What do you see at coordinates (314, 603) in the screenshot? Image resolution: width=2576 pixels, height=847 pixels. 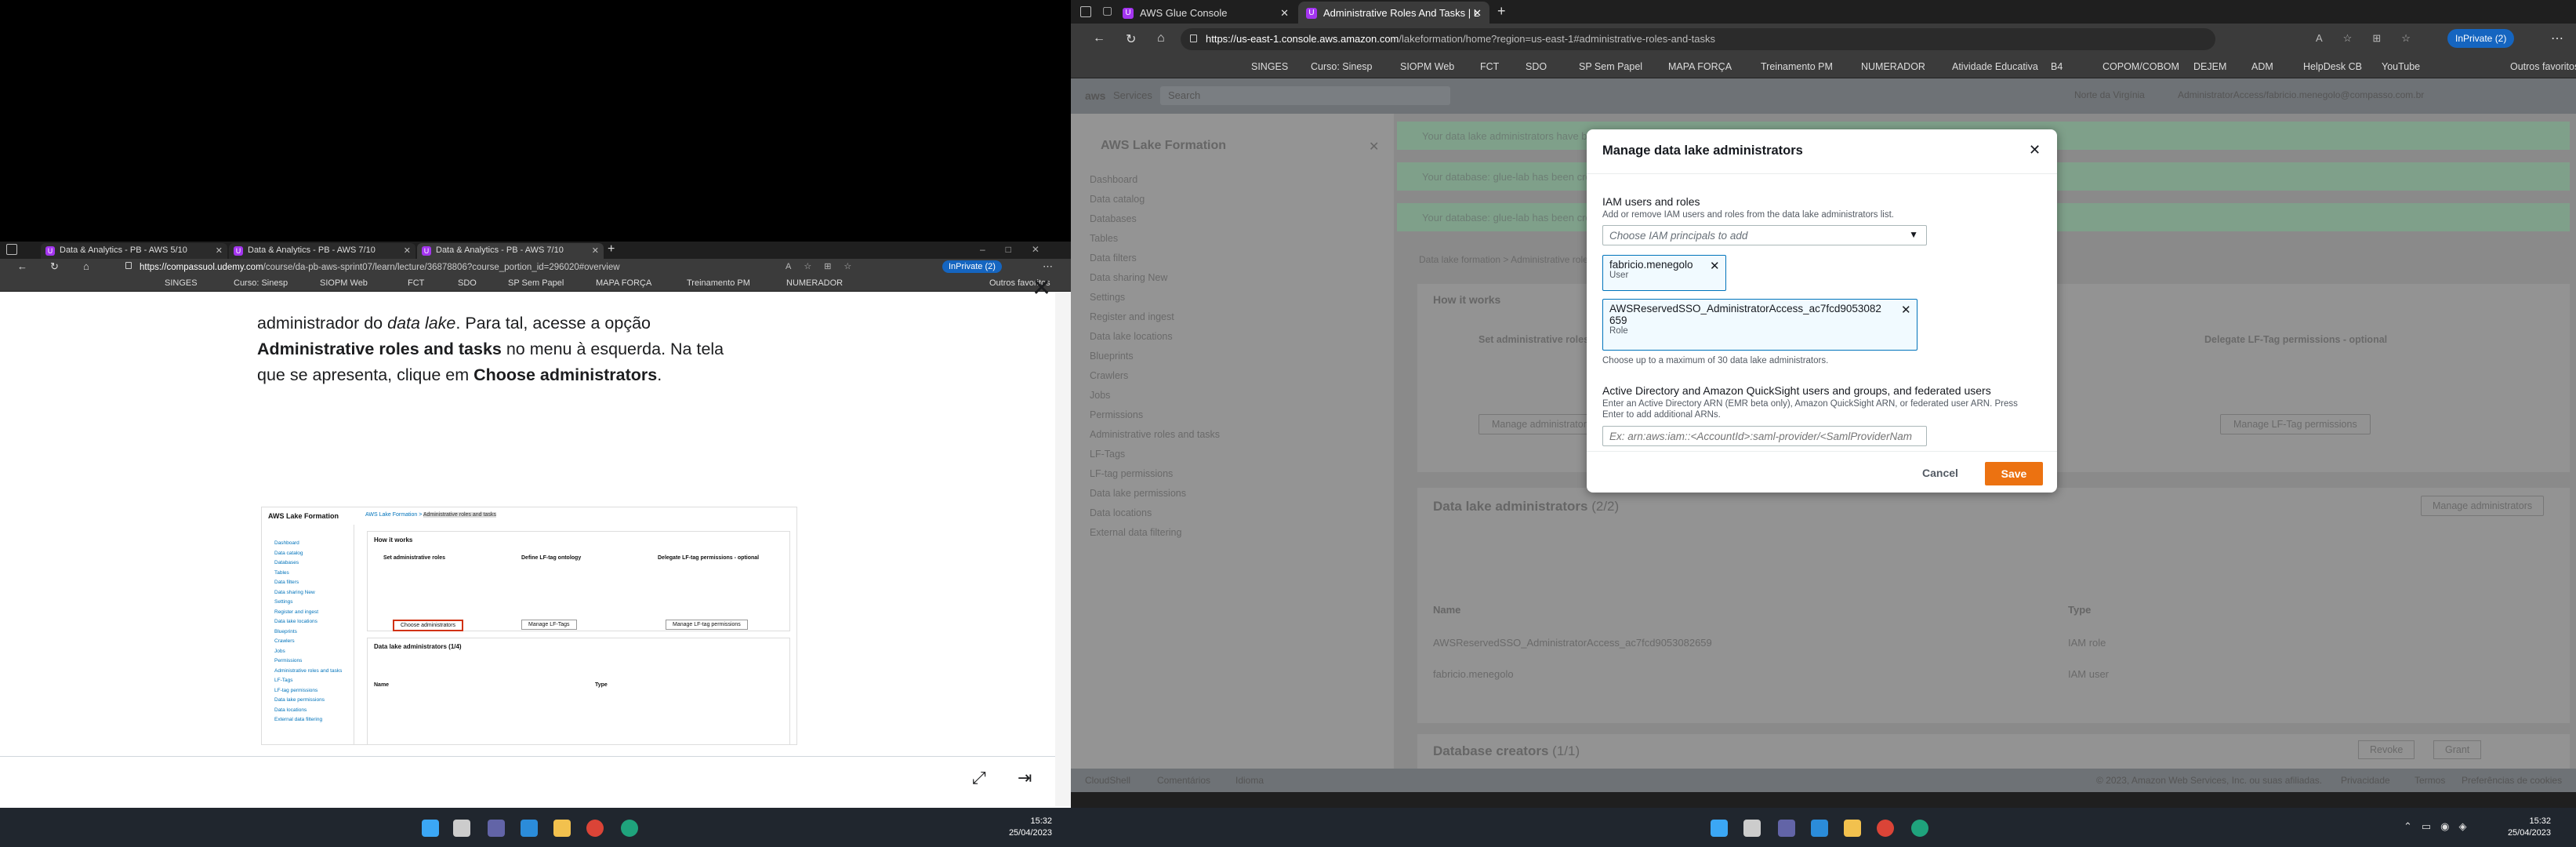 I see `thumb-sidebar-item: Settings` at bounding box center [314, 603].